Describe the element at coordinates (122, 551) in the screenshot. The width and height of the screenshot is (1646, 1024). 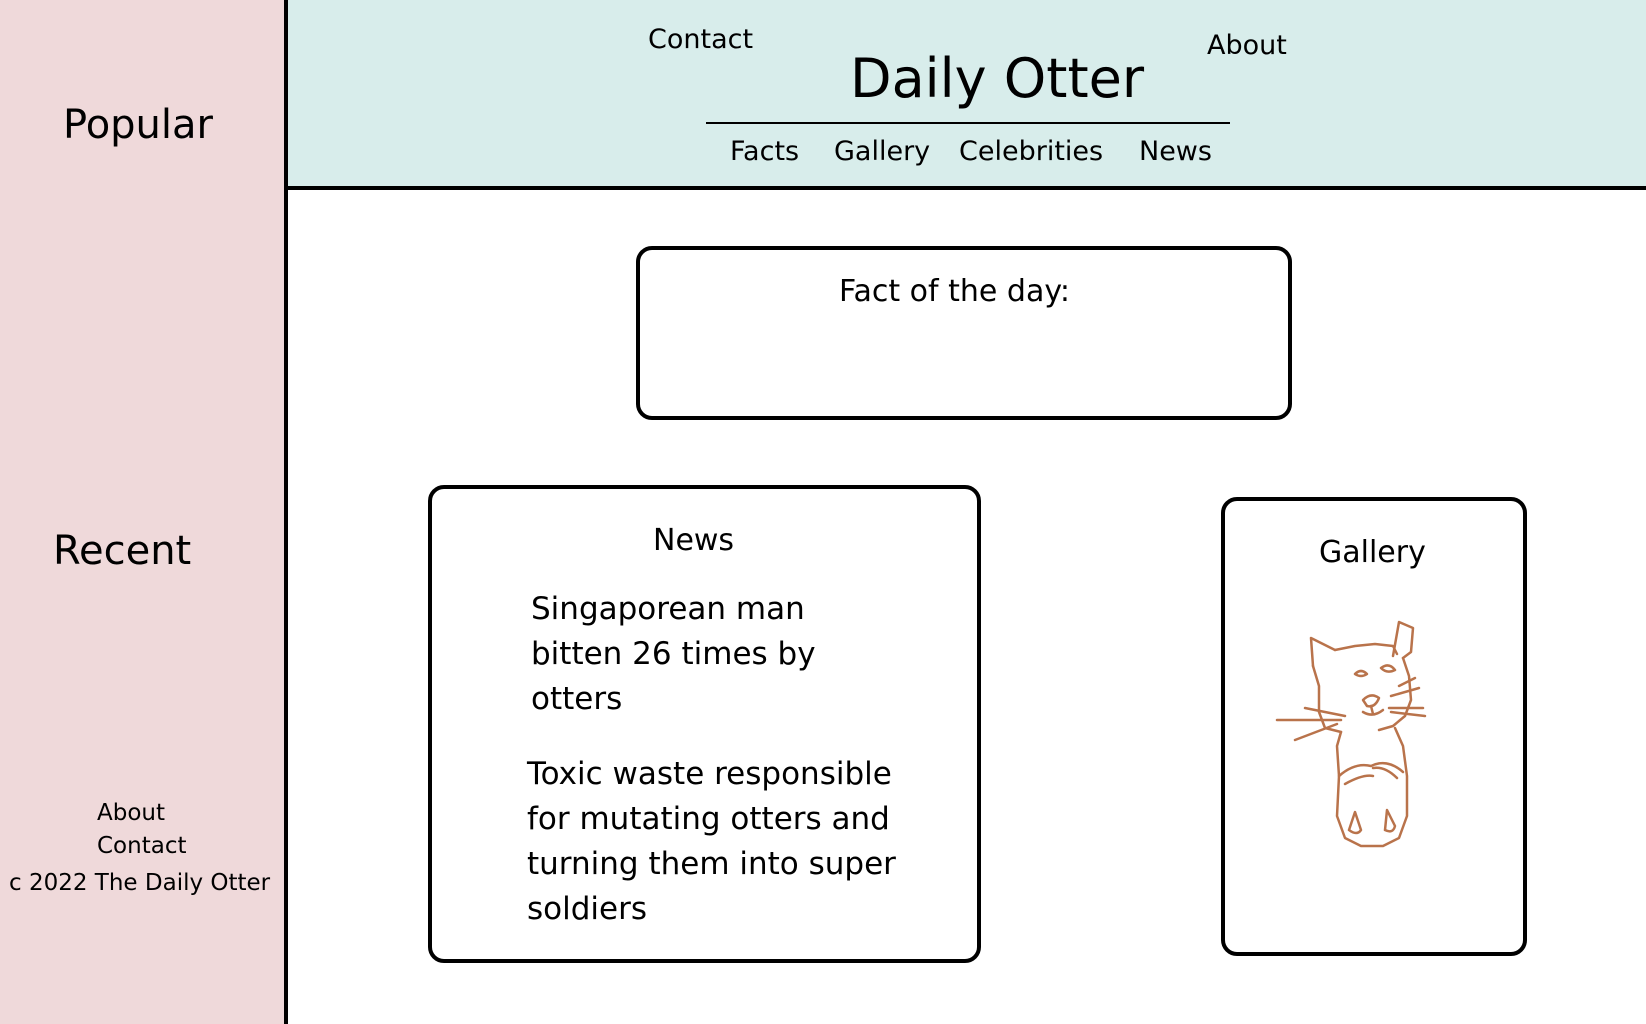
I see `recent-heading: Recent` at that location.